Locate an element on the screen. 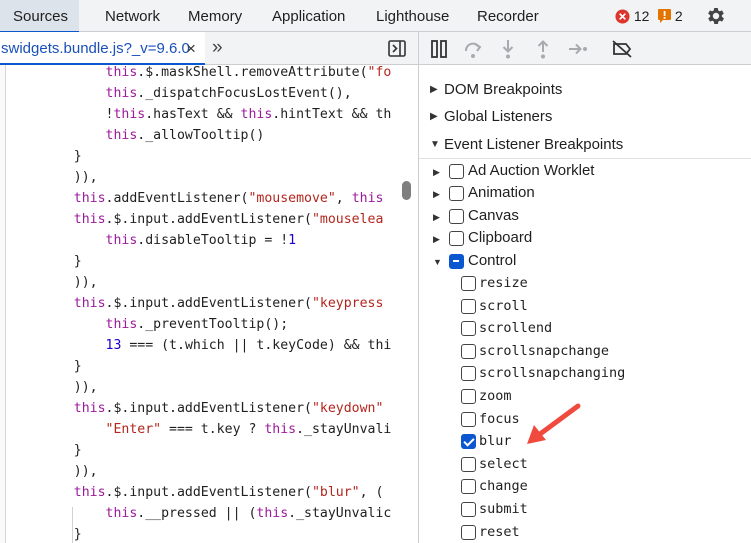 The height and width of the screenshot is (543, 751). debugger-toolbar is located at coordinates (585, 48).